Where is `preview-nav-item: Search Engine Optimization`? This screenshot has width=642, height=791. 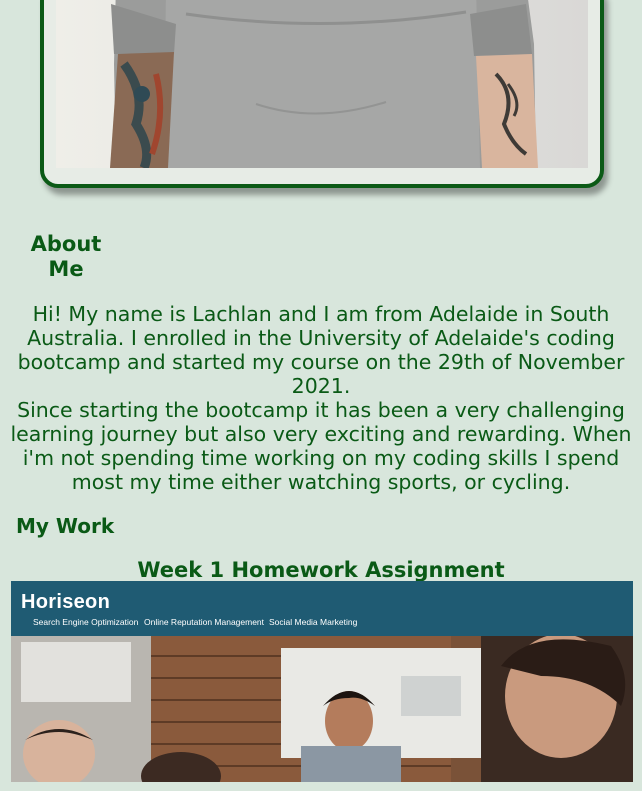 preview-nav-item: Search Engine Optimization is located at coordinates (86, 622).